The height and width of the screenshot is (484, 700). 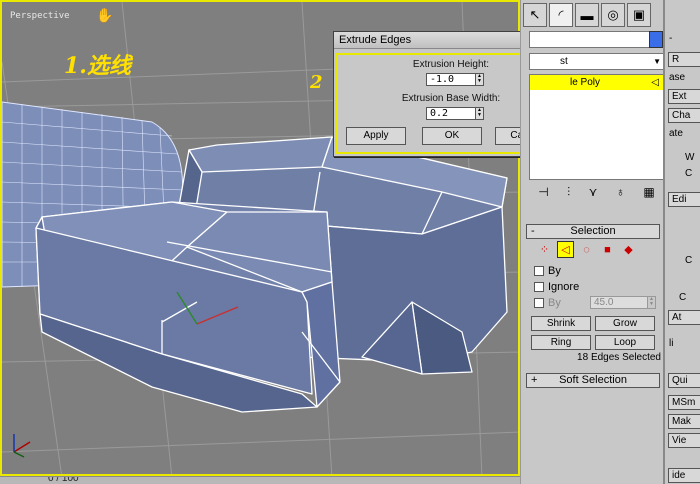 I want to click on time-slider: 0 / 100, so click(x=260, y=480).